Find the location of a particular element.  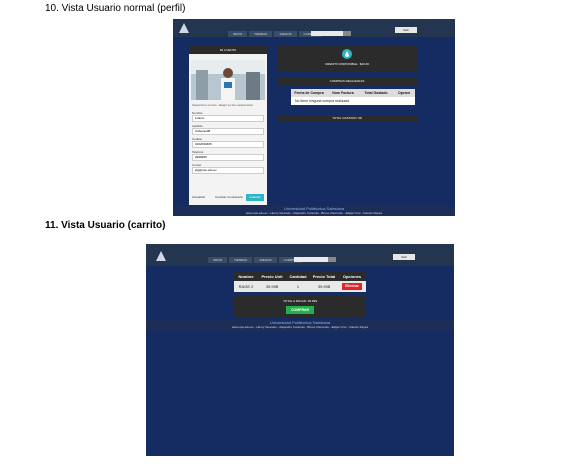

history-header-factura: Num Factura is located at coordinates (343, 93).